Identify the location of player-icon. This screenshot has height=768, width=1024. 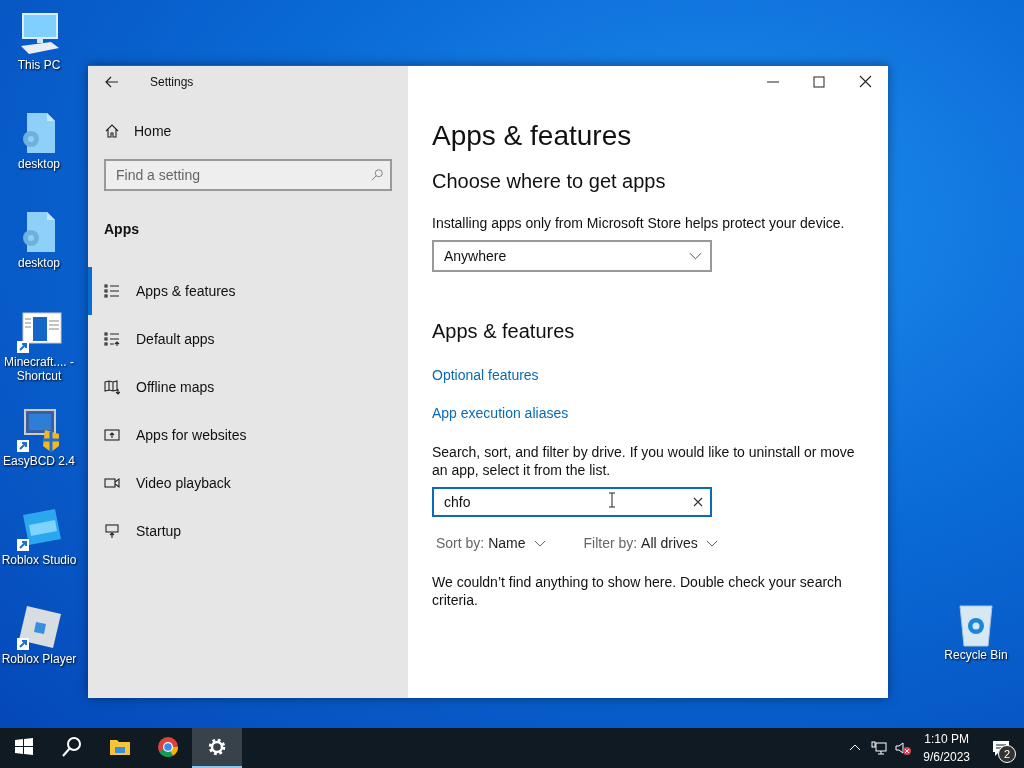
(39, 628).